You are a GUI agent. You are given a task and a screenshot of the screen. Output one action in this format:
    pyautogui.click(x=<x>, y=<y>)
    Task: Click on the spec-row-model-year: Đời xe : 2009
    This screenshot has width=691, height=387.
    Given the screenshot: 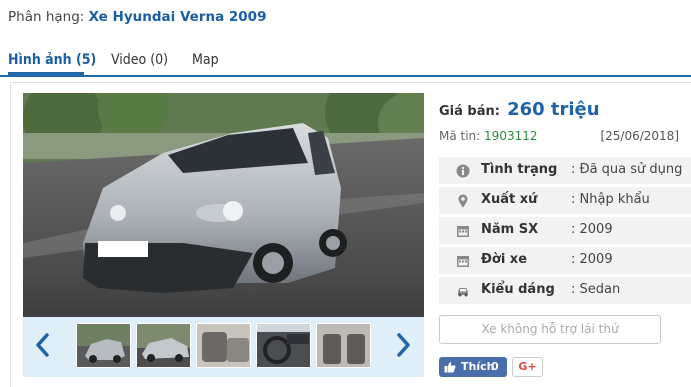 What is the action you would take?
    pyautogui.click(x=565, y=260)
    